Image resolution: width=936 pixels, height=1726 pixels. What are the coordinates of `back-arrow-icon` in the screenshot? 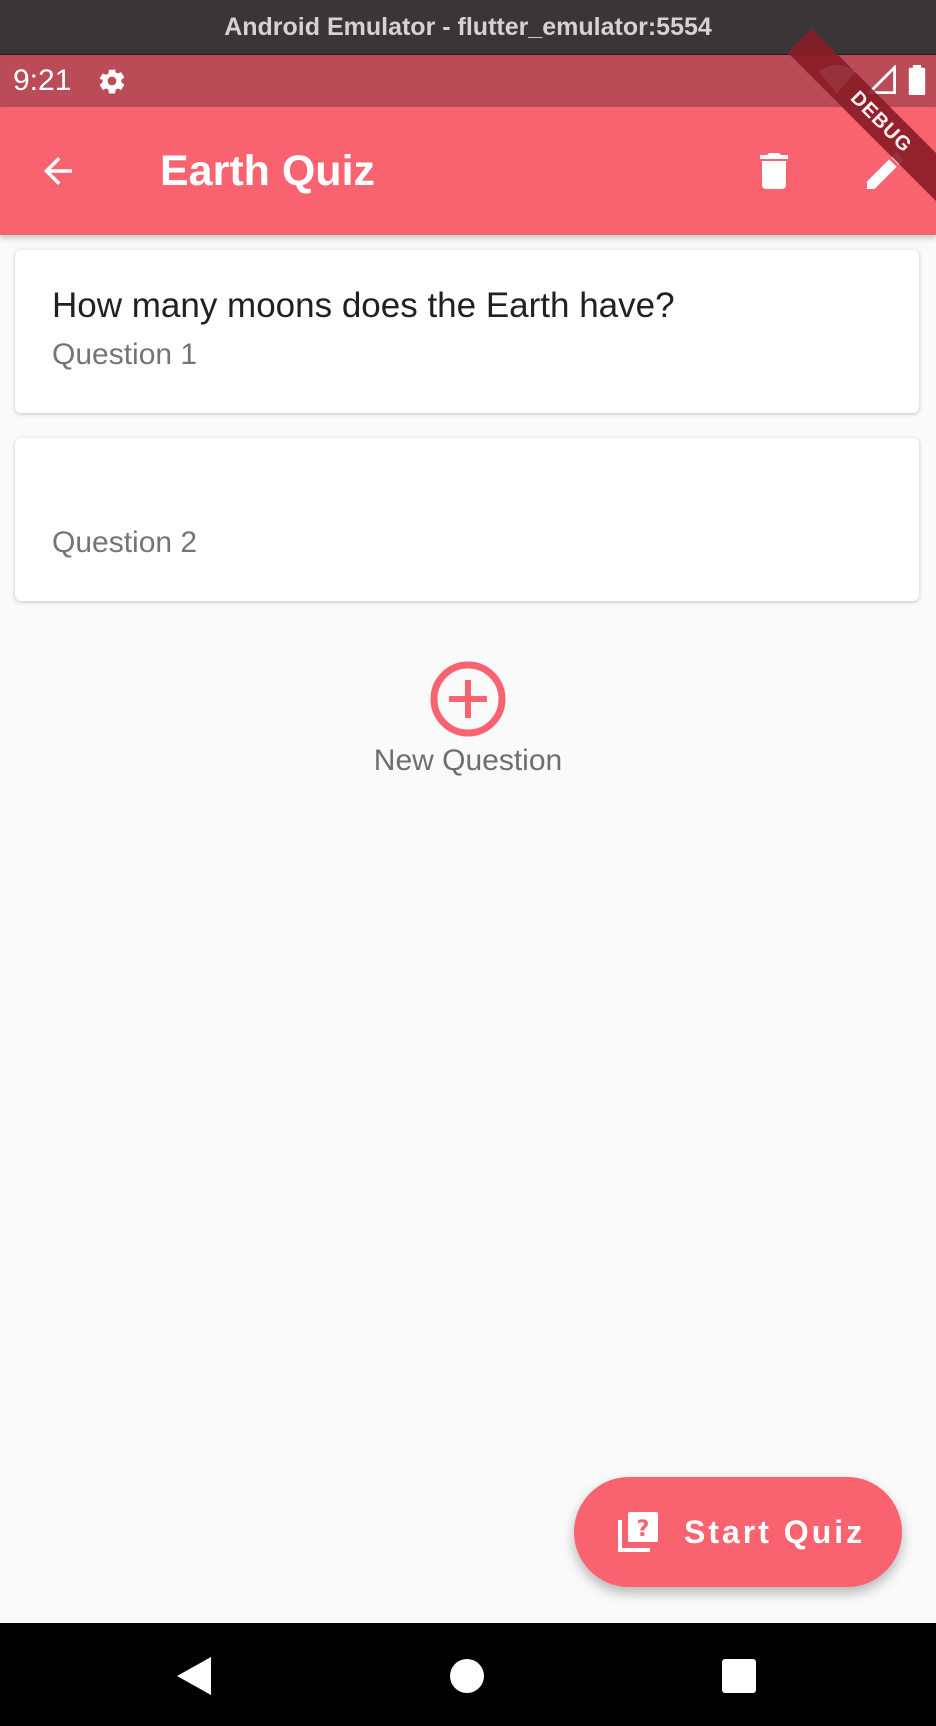 It's located at (58, 171).